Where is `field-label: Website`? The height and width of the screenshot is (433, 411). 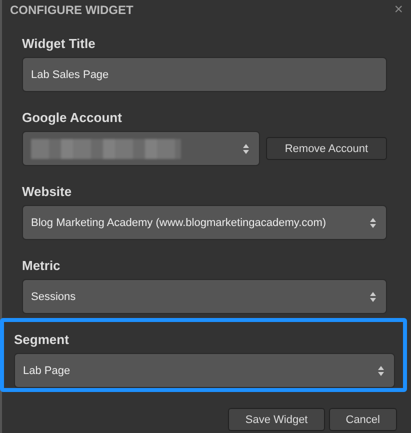 field-label: Website is located at coordinates (47, 192).